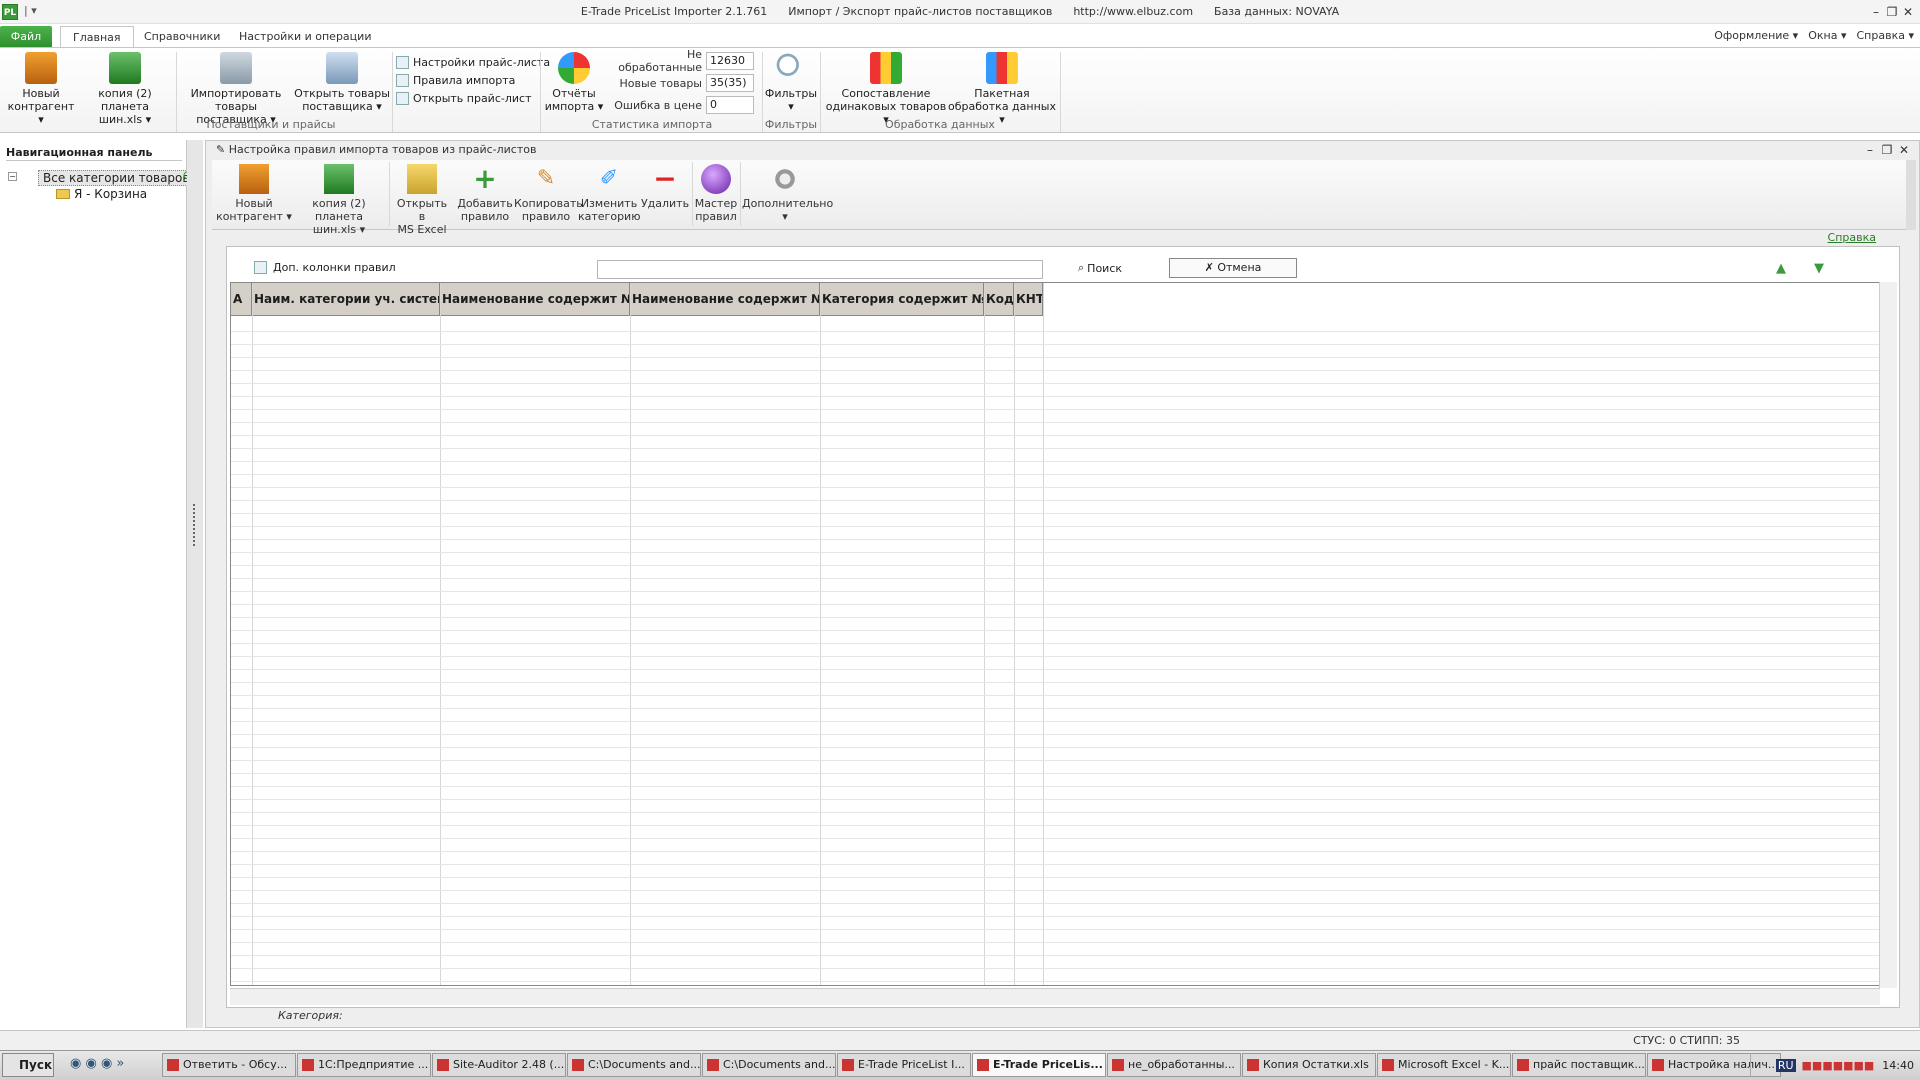  I want to click on folder-excel-icon, so click(422, 179).